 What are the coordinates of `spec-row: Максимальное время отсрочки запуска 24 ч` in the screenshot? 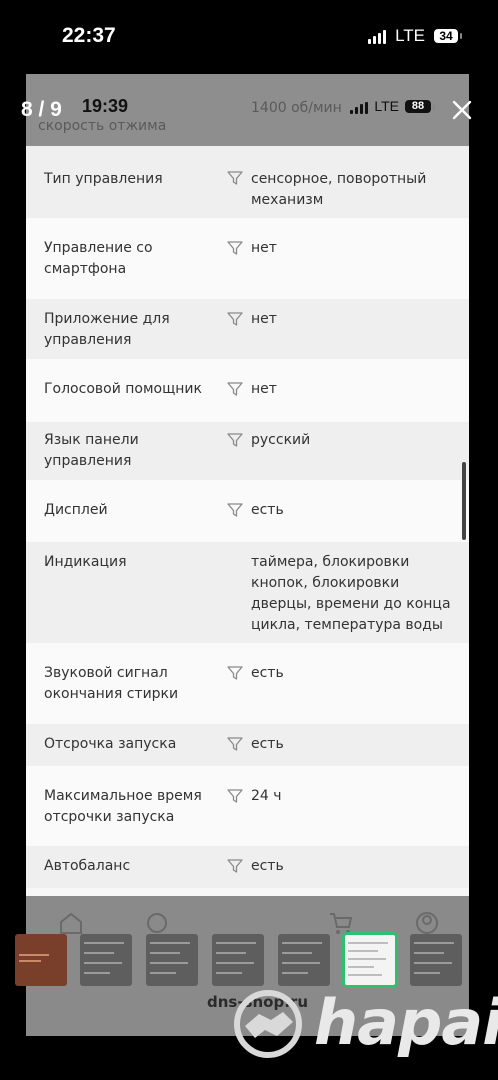 It's located at (247, 806).